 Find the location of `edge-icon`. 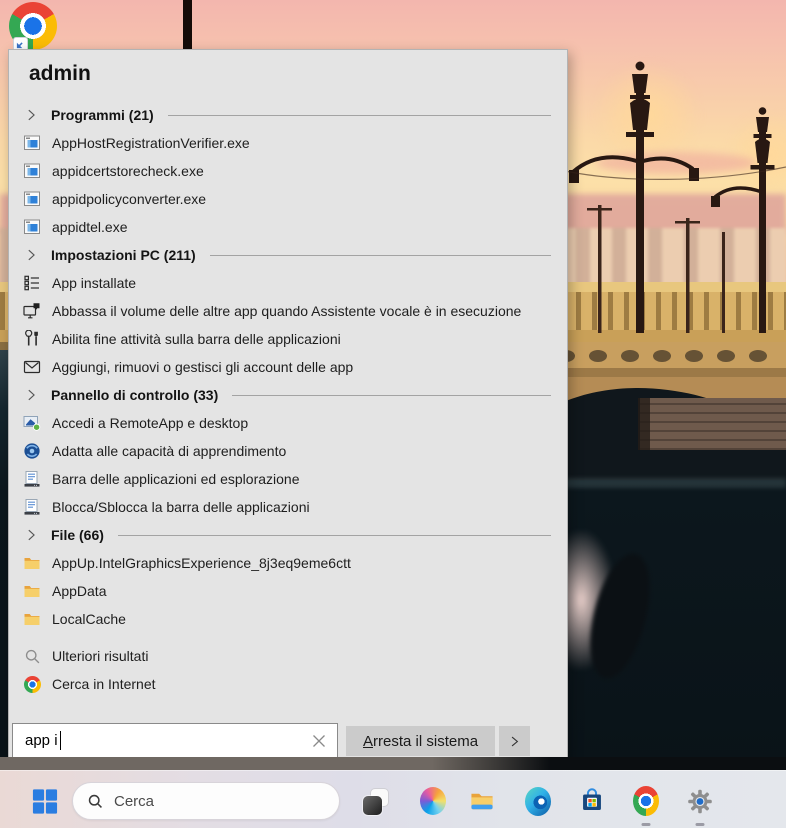

edge-icon is located at coordinates (538, 801).